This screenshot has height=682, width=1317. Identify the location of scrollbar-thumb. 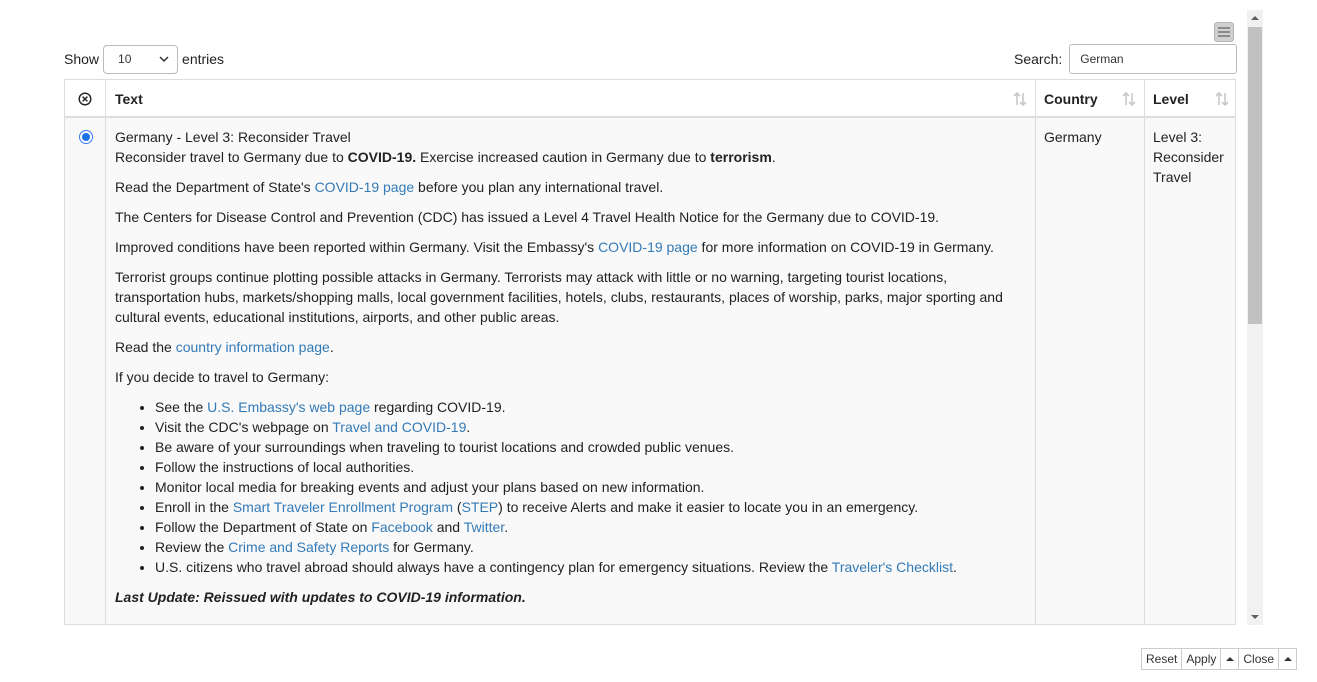
(1255, 175).